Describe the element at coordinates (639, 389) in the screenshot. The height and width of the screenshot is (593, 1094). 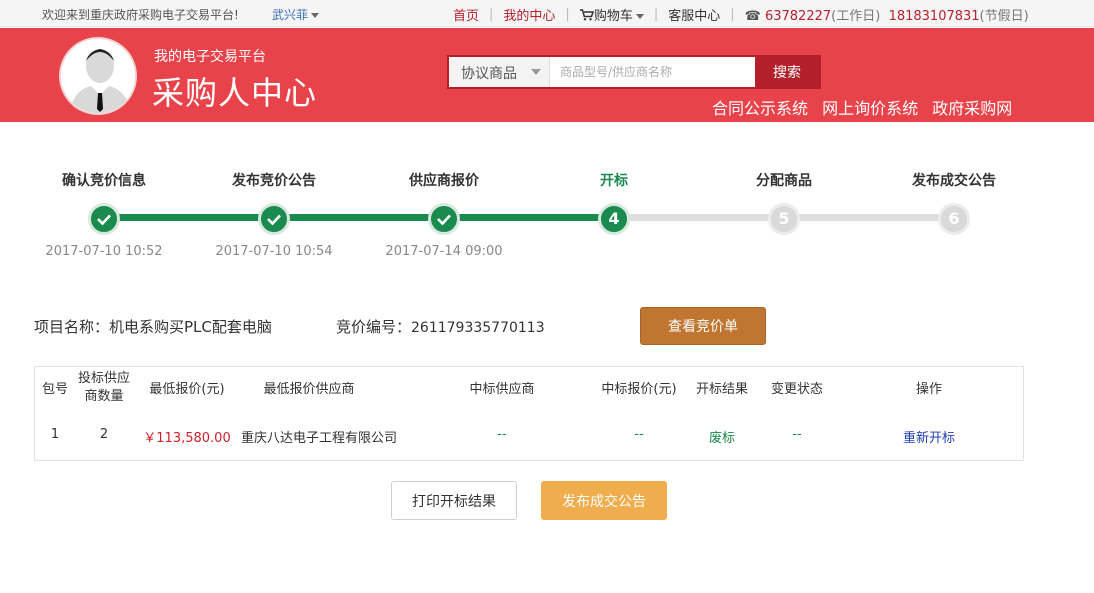
I see `col-header-win-price: 中标报价(元)` at that location.